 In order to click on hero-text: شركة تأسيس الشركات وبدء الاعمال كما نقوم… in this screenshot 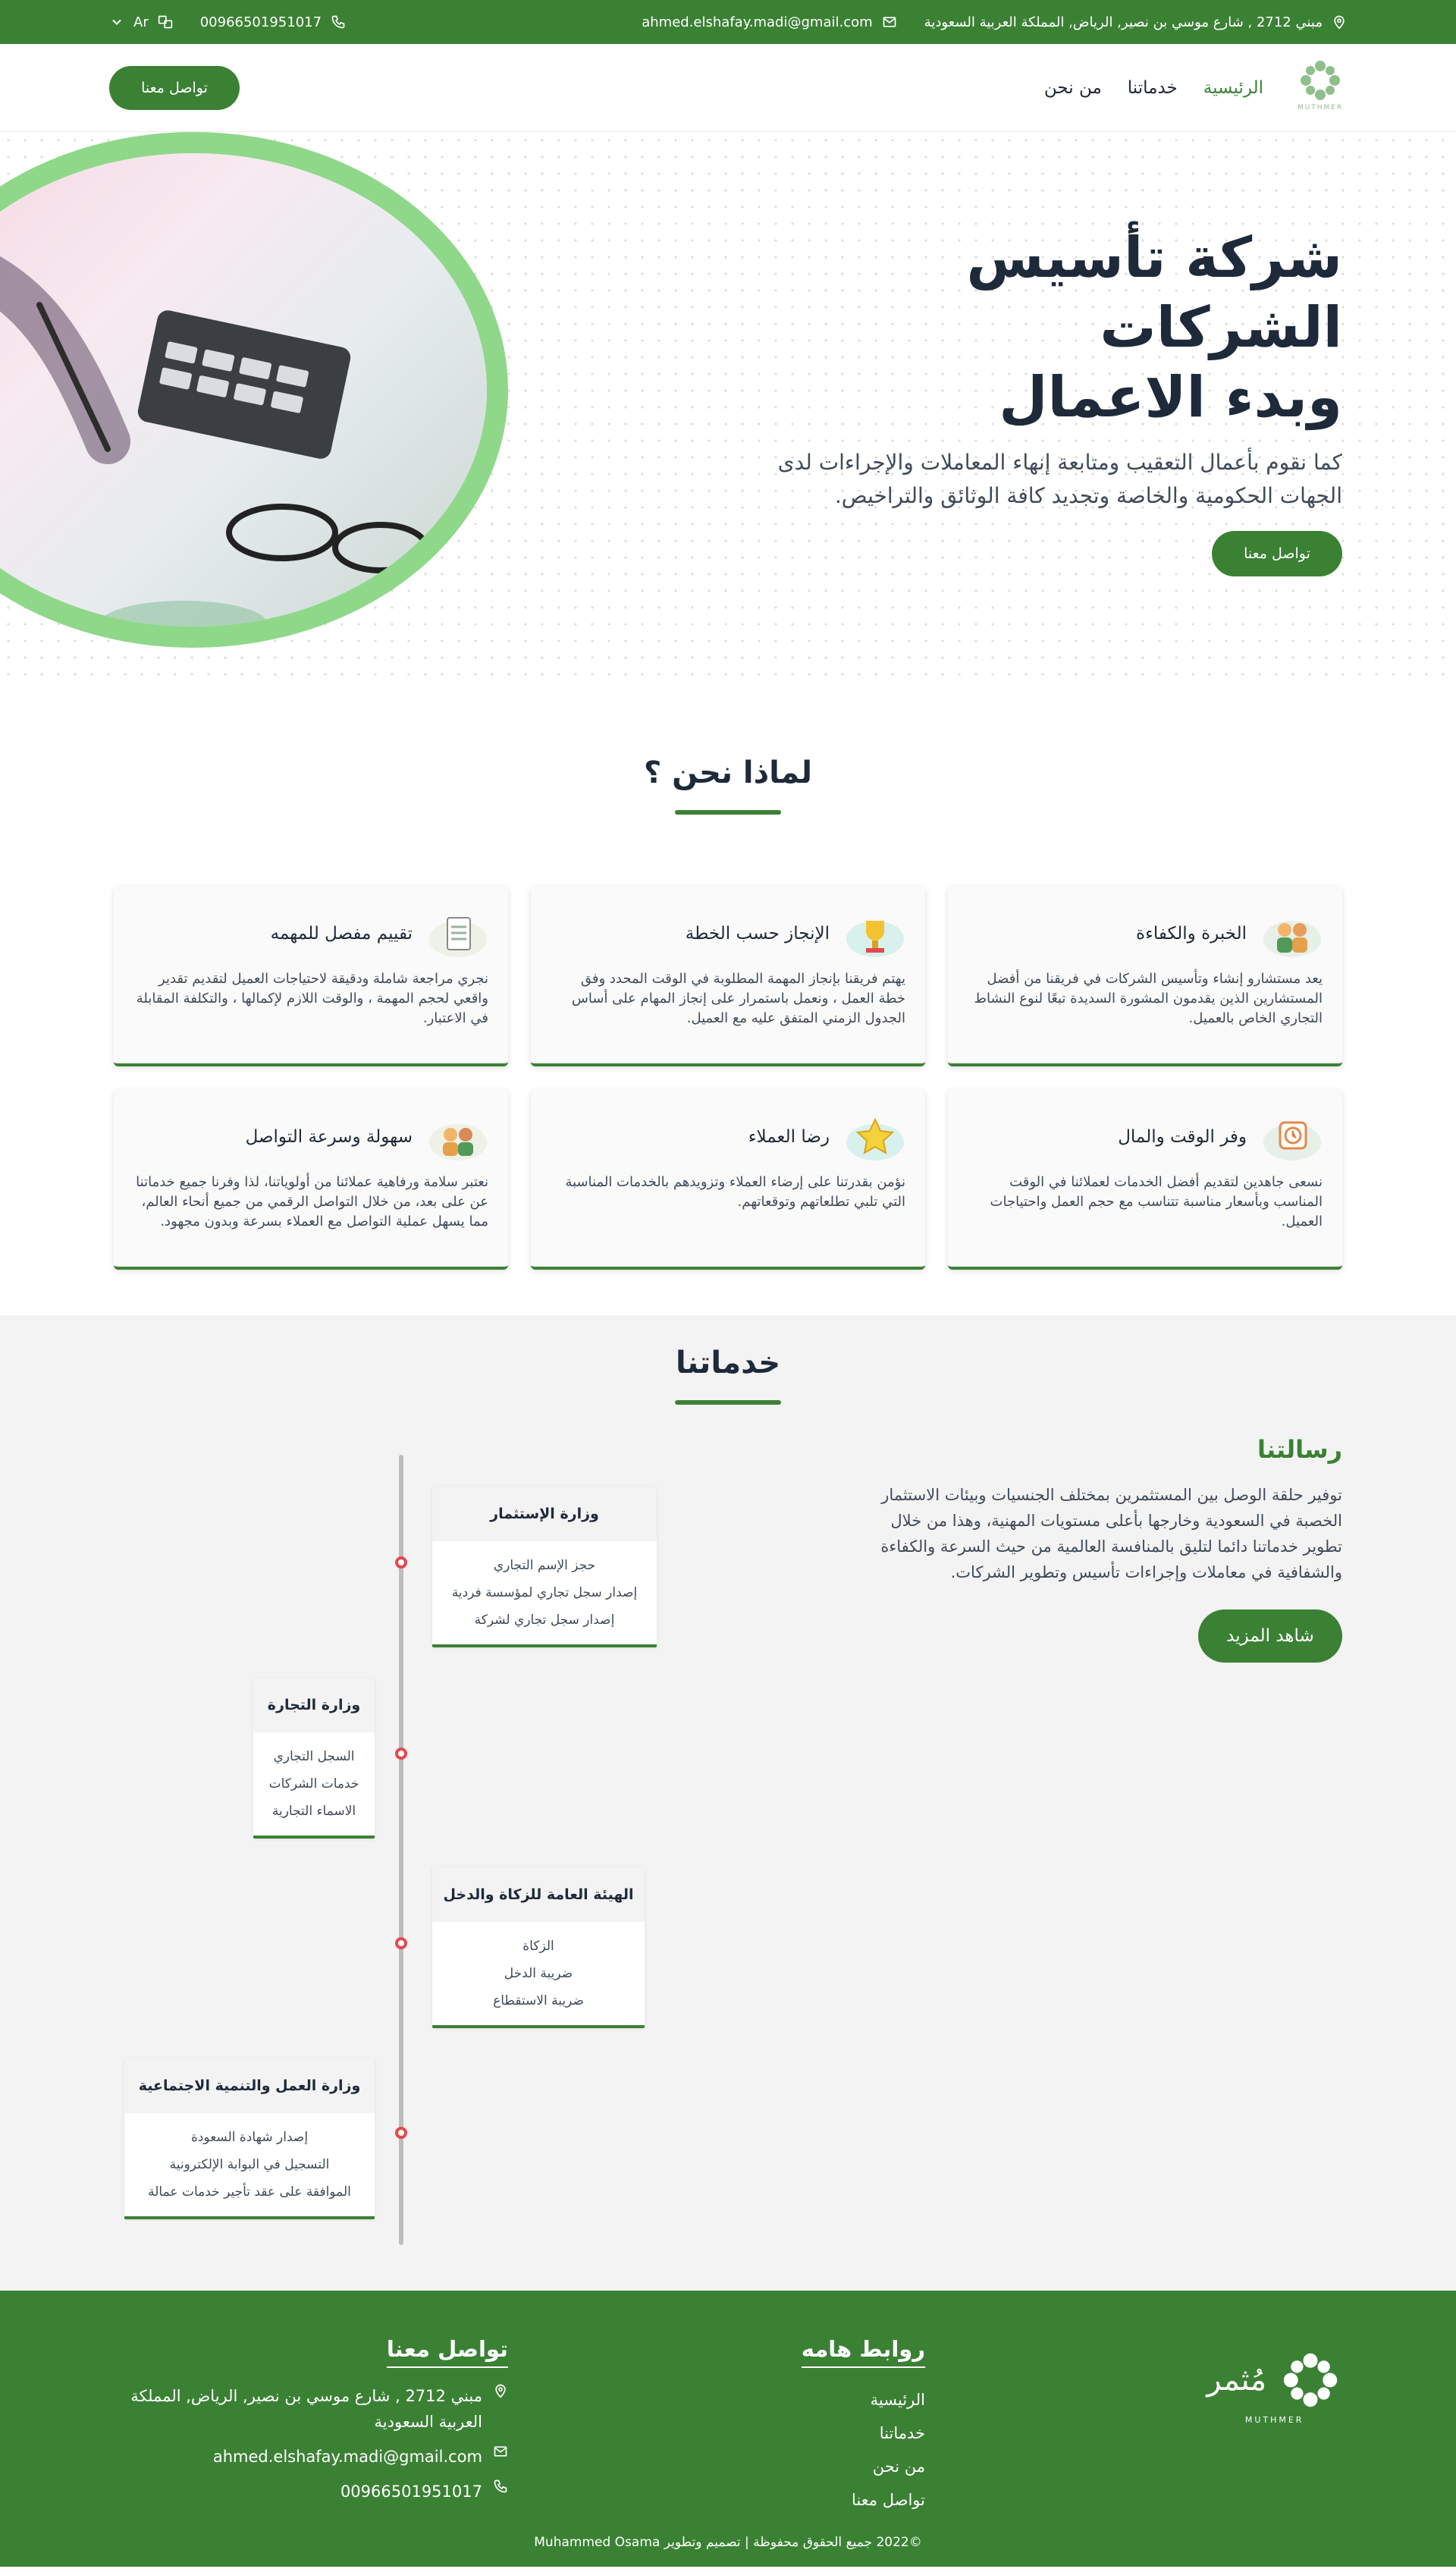, I will do `click(1054, 399)`.